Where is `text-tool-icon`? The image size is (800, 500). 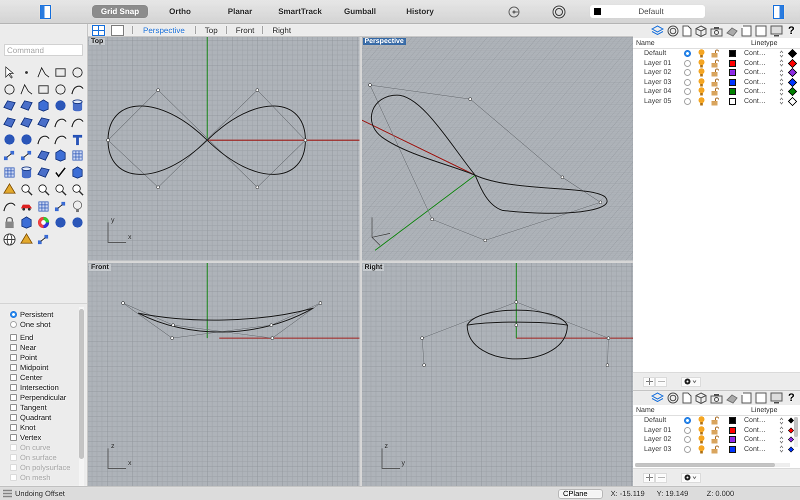
text-tool-icon is located at coordinates (77, 139).